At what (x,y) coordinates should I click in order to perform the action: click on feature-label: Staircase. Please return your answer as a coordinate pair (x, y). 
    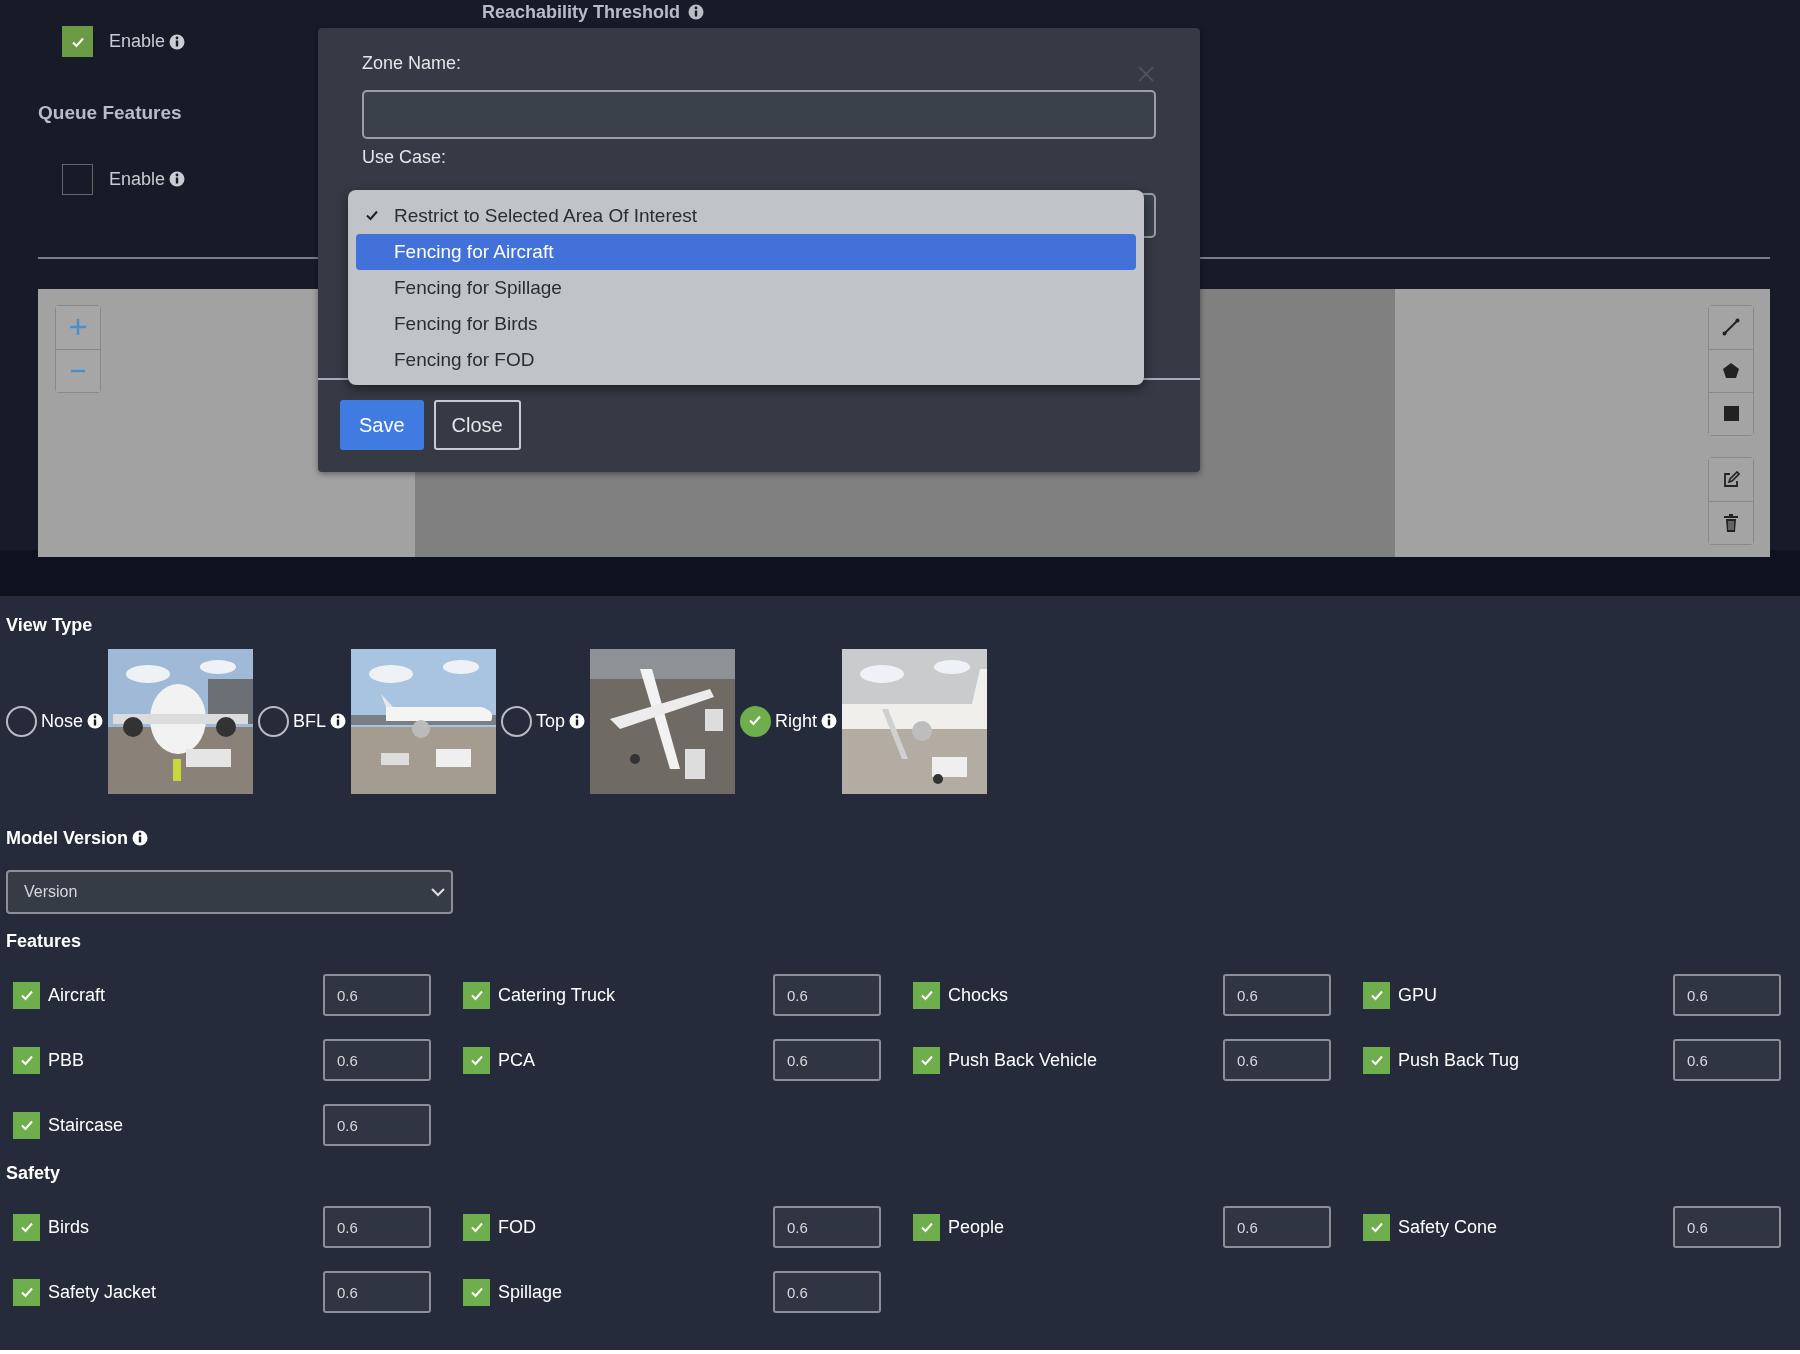
    Looking at the image, I should click on (86, 1125).